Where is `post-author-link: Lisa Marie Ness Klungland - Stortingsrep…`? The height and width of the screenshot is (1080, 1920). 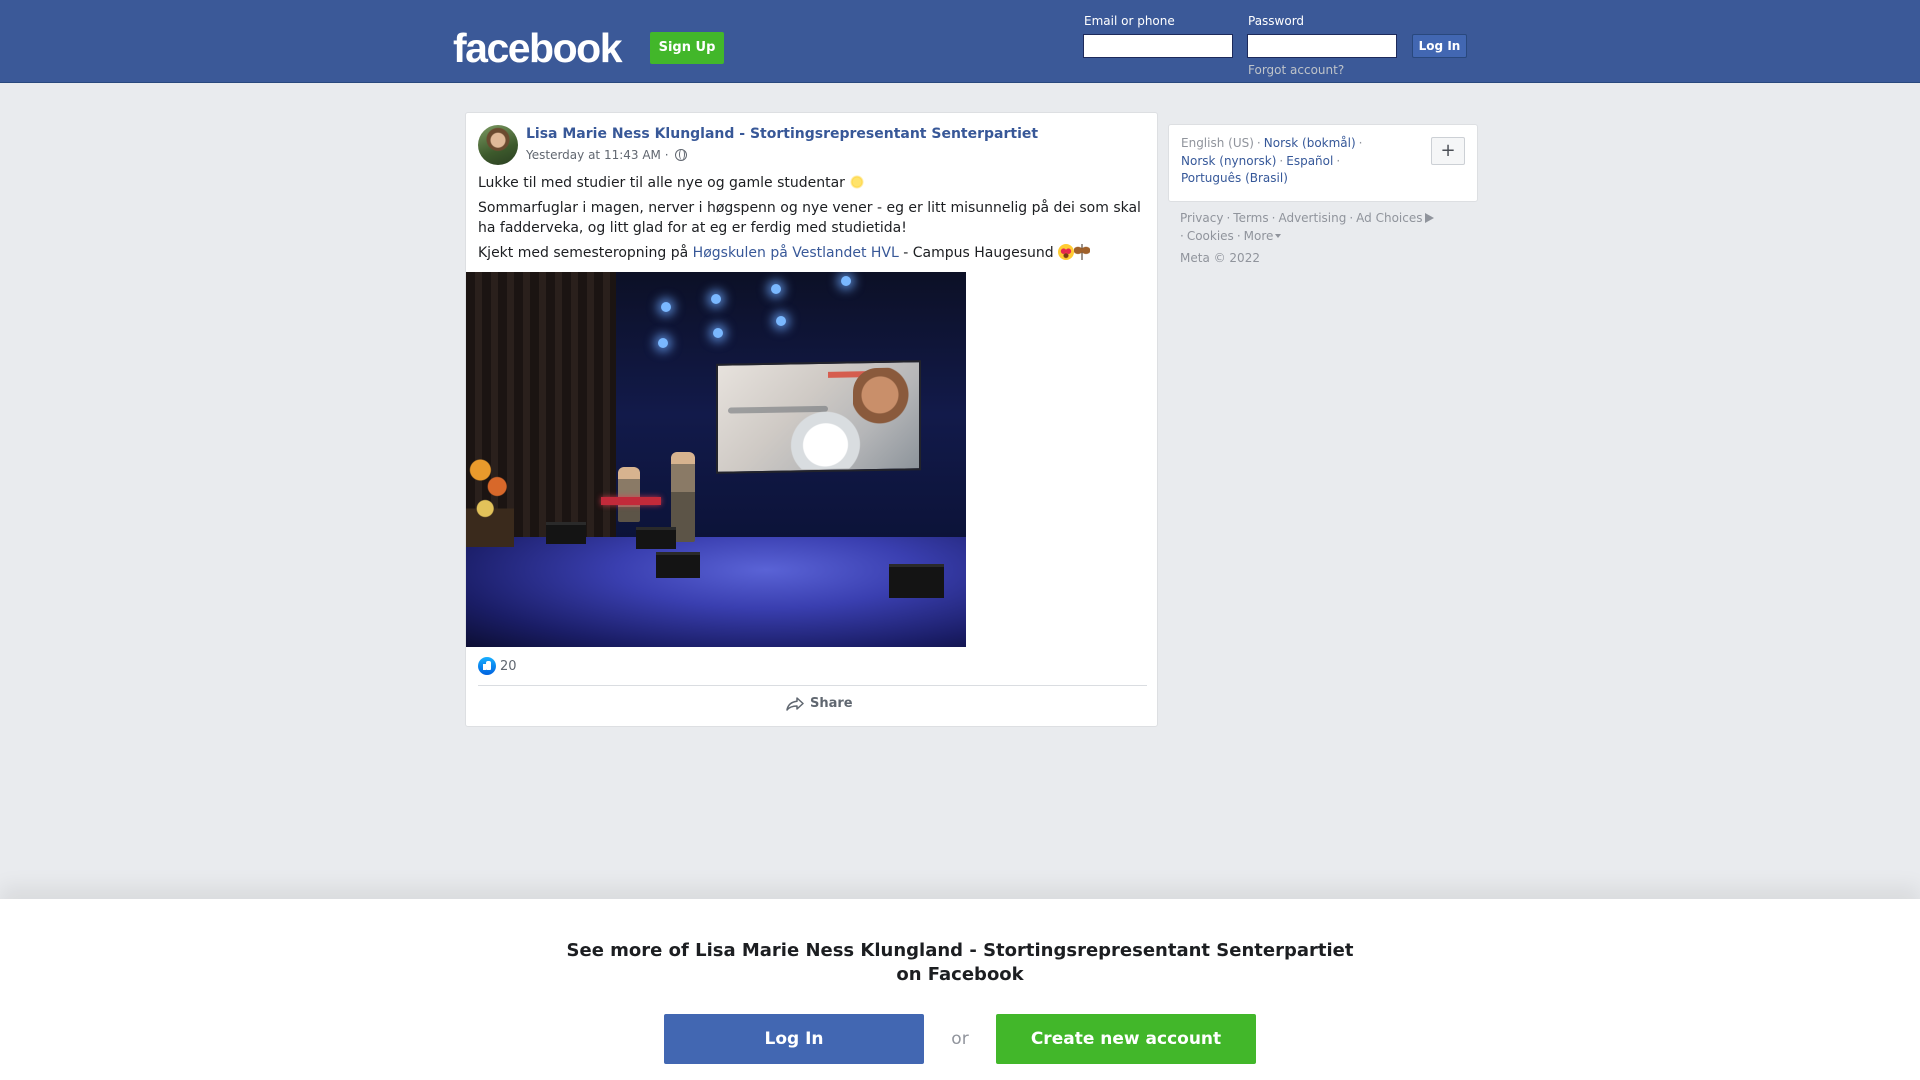
post-author-link: Lisa Marie Ness Klungland - Stortingsrep… is located at coordinates (782, 134).